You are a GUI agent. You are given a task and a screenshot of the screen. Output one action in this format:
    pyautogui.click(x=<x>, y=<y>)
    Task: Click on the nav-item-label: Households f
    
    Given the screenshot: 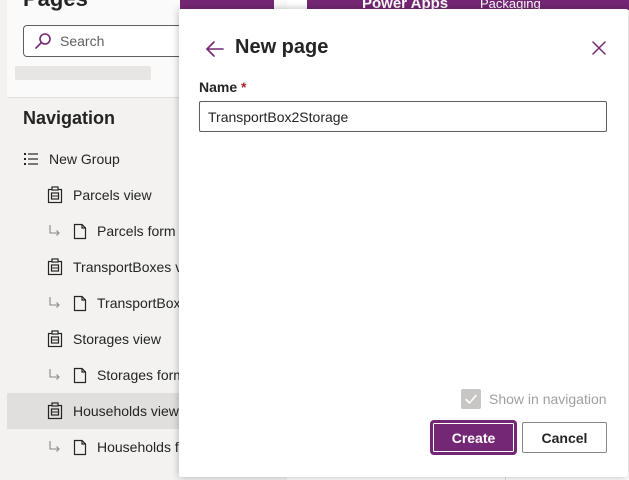 What is the action you would take?
    pyautogui.click(x=138, y=447)
    